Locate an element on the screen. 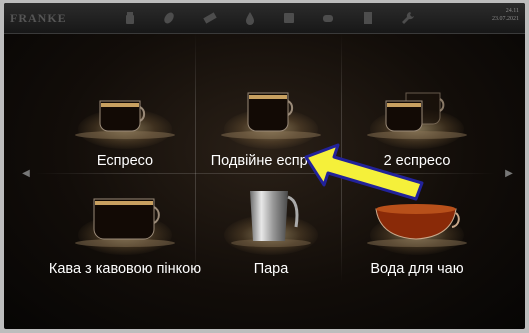 This screenshot has width=529, height=333. espresso-cup-image is located at coordinates (125, 119).